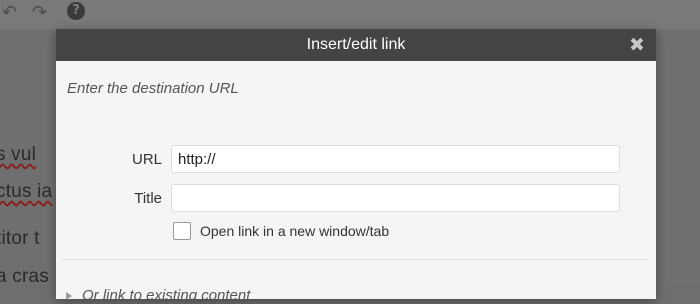 The width and height of the screenshot is (700, 304). What do you see at coordinates (395, 159) in the screenshot?
I see `url-input` at bounding box center [395, 159].